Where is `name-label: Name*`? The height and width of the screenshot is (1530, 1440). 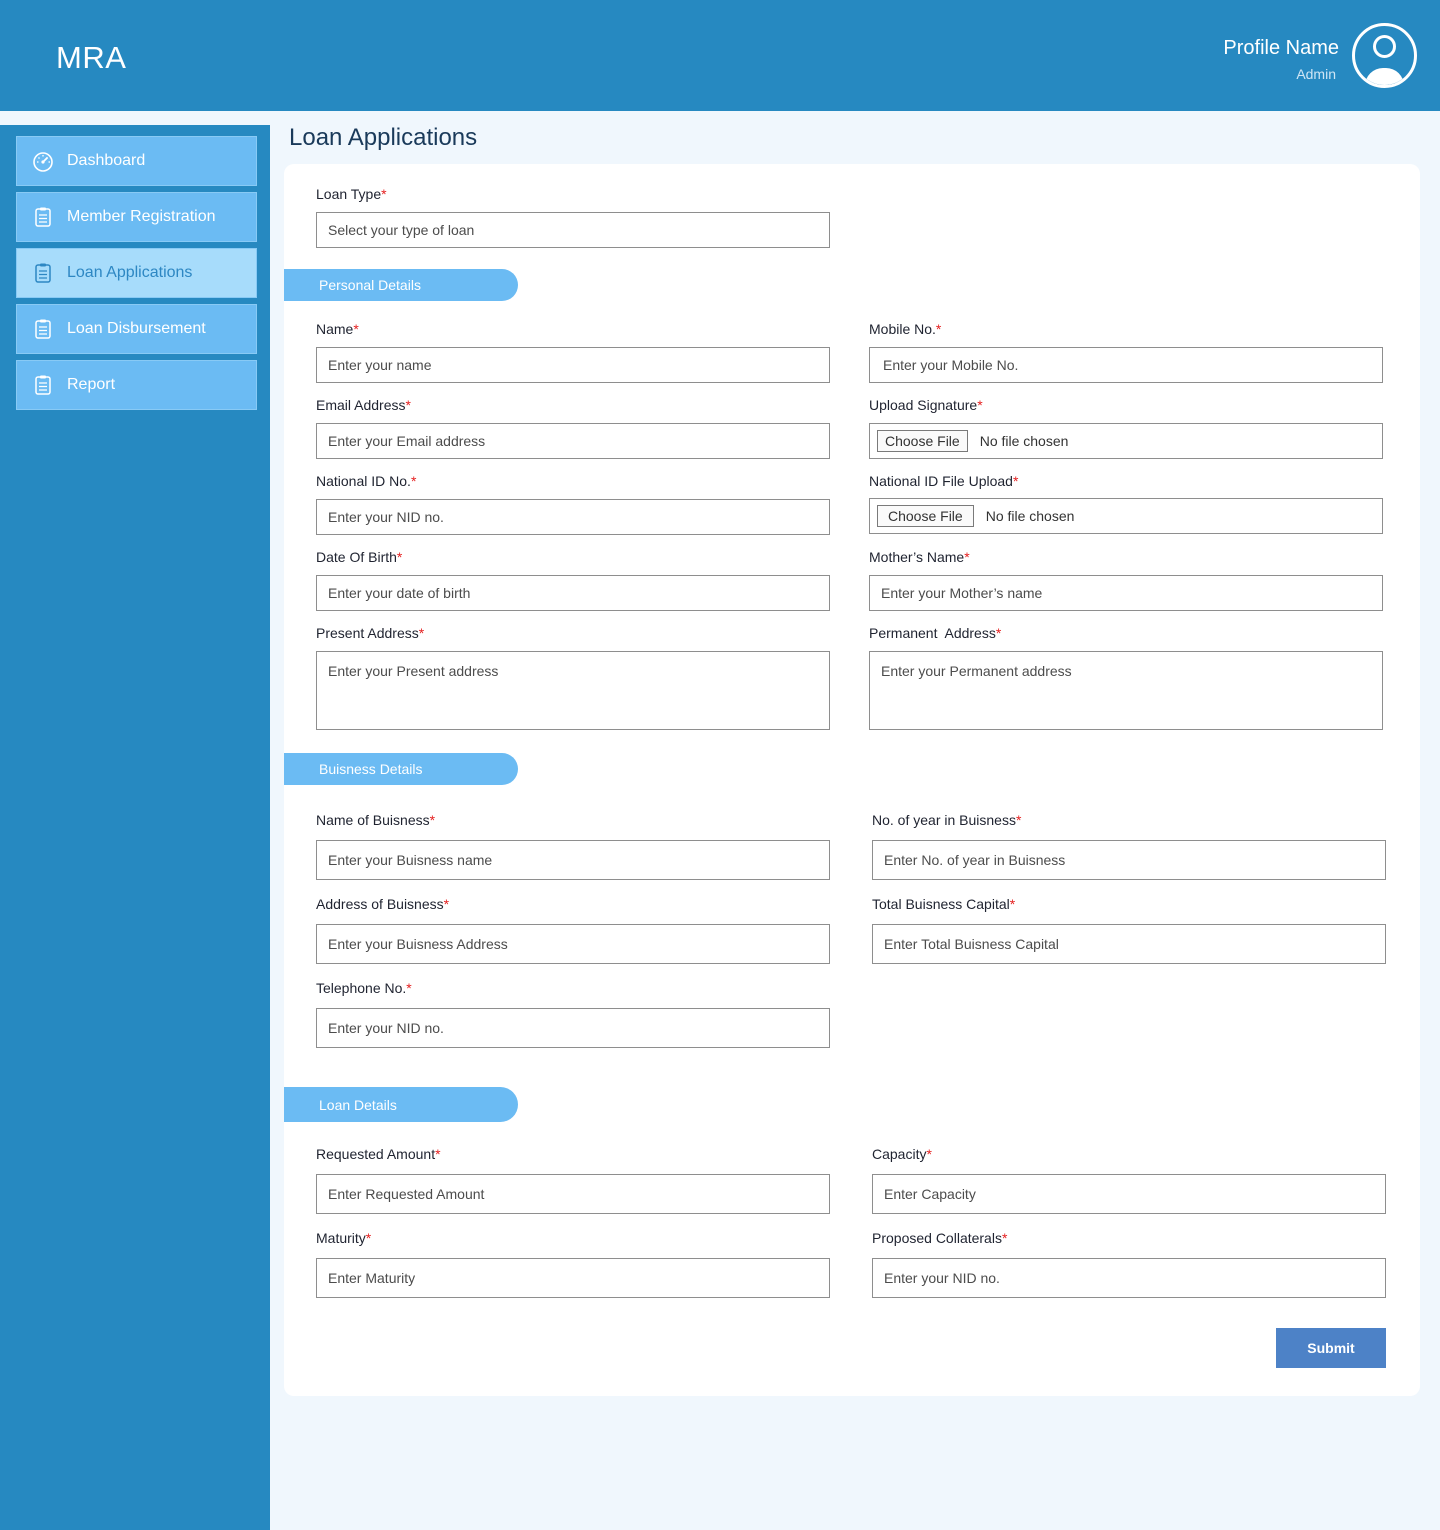 name-label: Name* is located at coordinates (337, 329).